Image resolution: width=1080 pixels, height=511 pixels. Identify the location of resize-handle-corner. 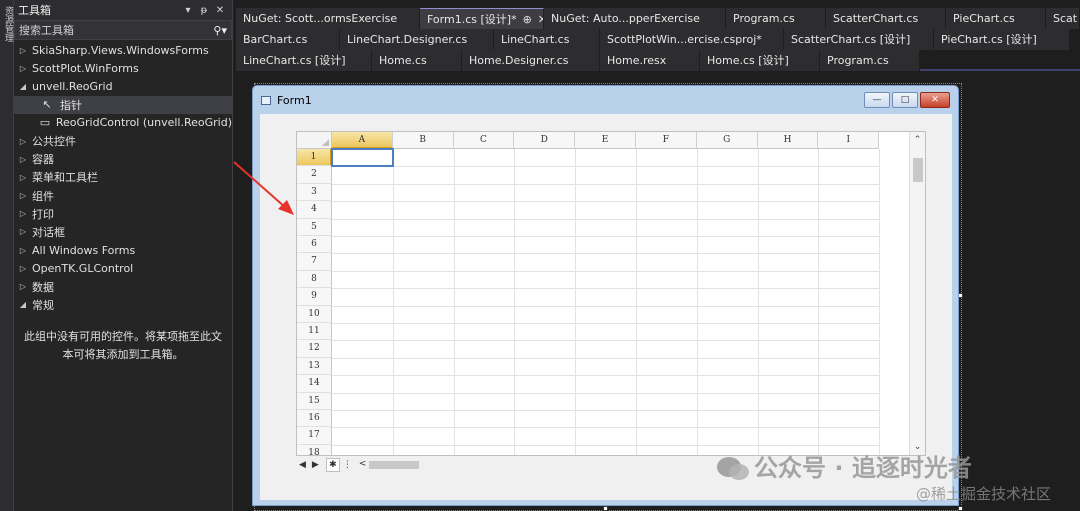
(960, 508).